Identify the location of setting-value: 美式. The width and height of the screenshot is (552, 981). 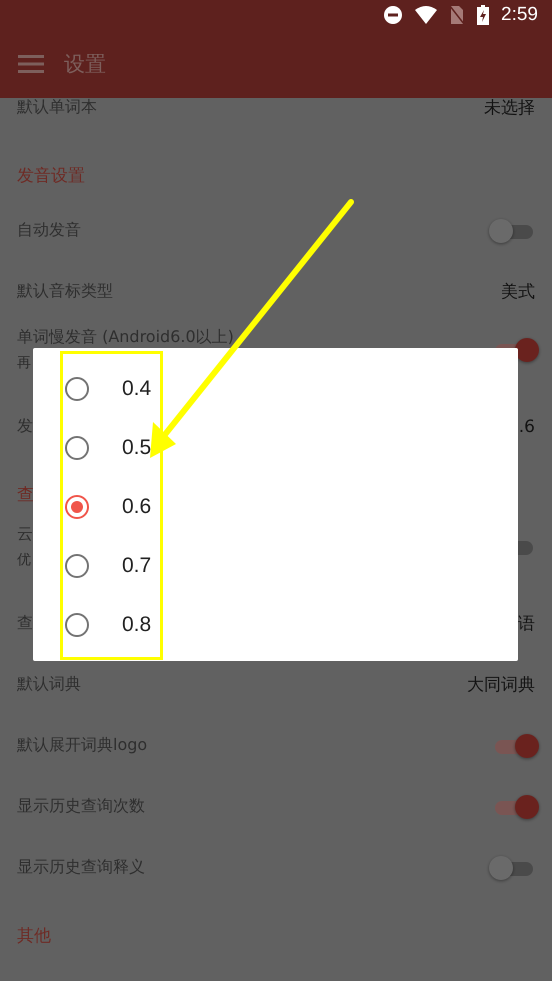
(518, 292).